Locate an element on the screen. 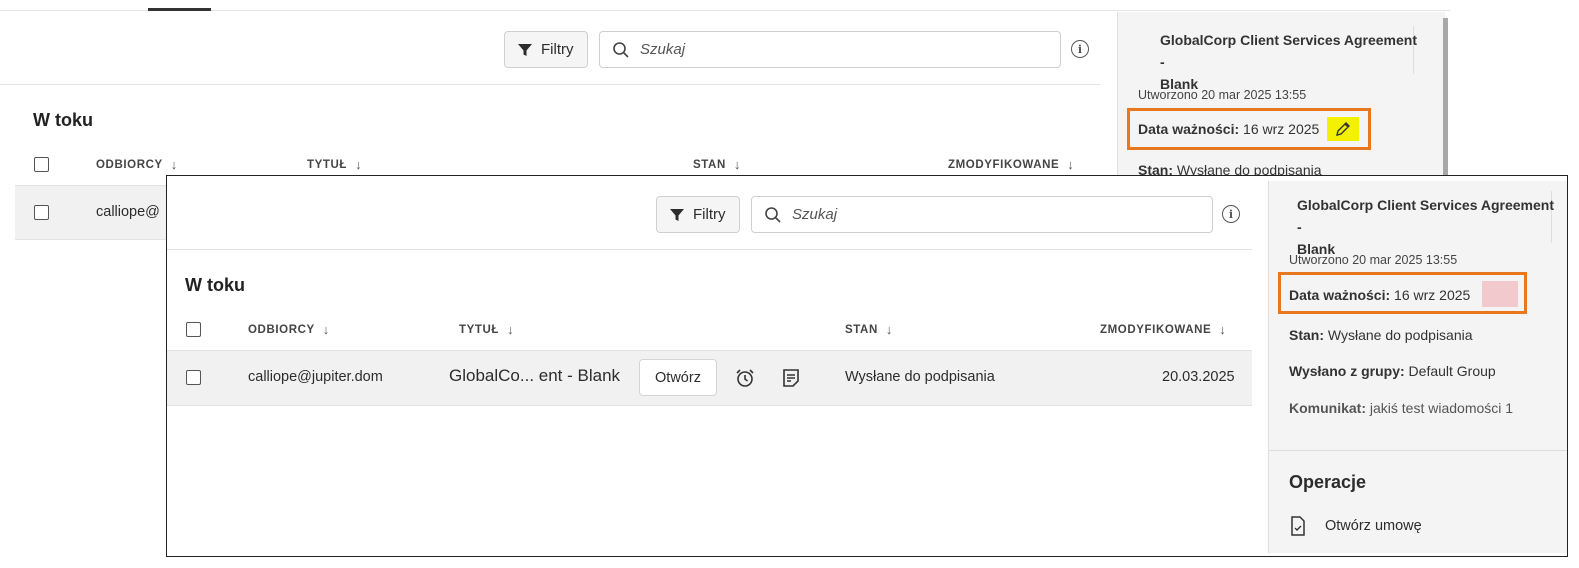  message-value: jakiś test wiadomości 1 is located at coordinates (1441, 408).